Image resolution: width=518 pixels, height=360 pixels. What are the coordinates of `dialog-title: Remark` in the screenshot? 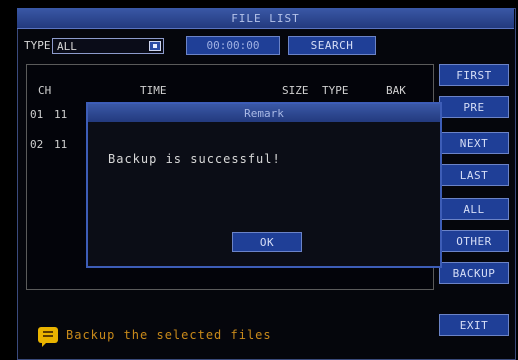 It's located at (264, 113).